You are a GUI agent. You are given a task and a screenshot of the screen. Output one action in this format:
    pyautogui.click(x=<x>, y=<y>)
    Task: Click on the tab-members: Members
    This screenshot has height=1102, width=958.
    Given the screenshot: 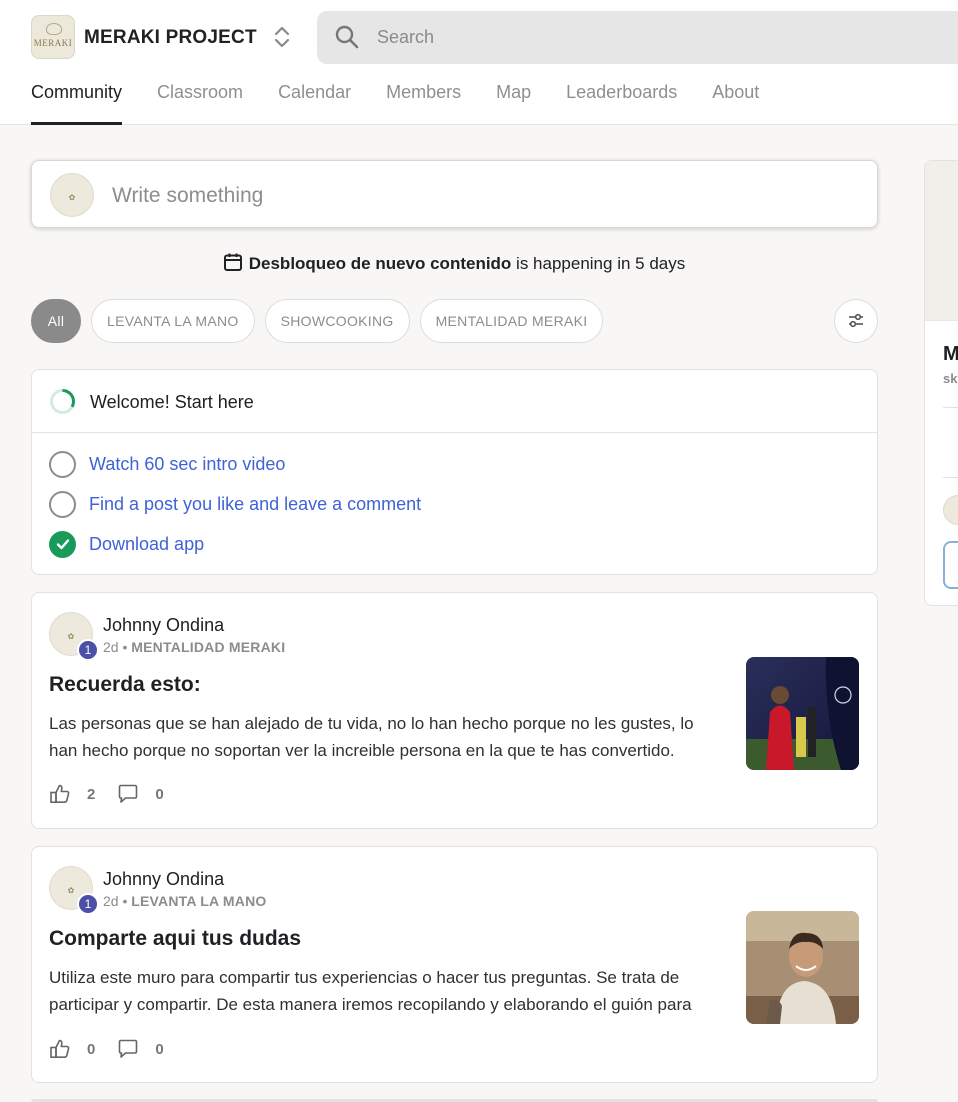 What is the action you would take?
    pyautogui.click(x=423, y=103)
    